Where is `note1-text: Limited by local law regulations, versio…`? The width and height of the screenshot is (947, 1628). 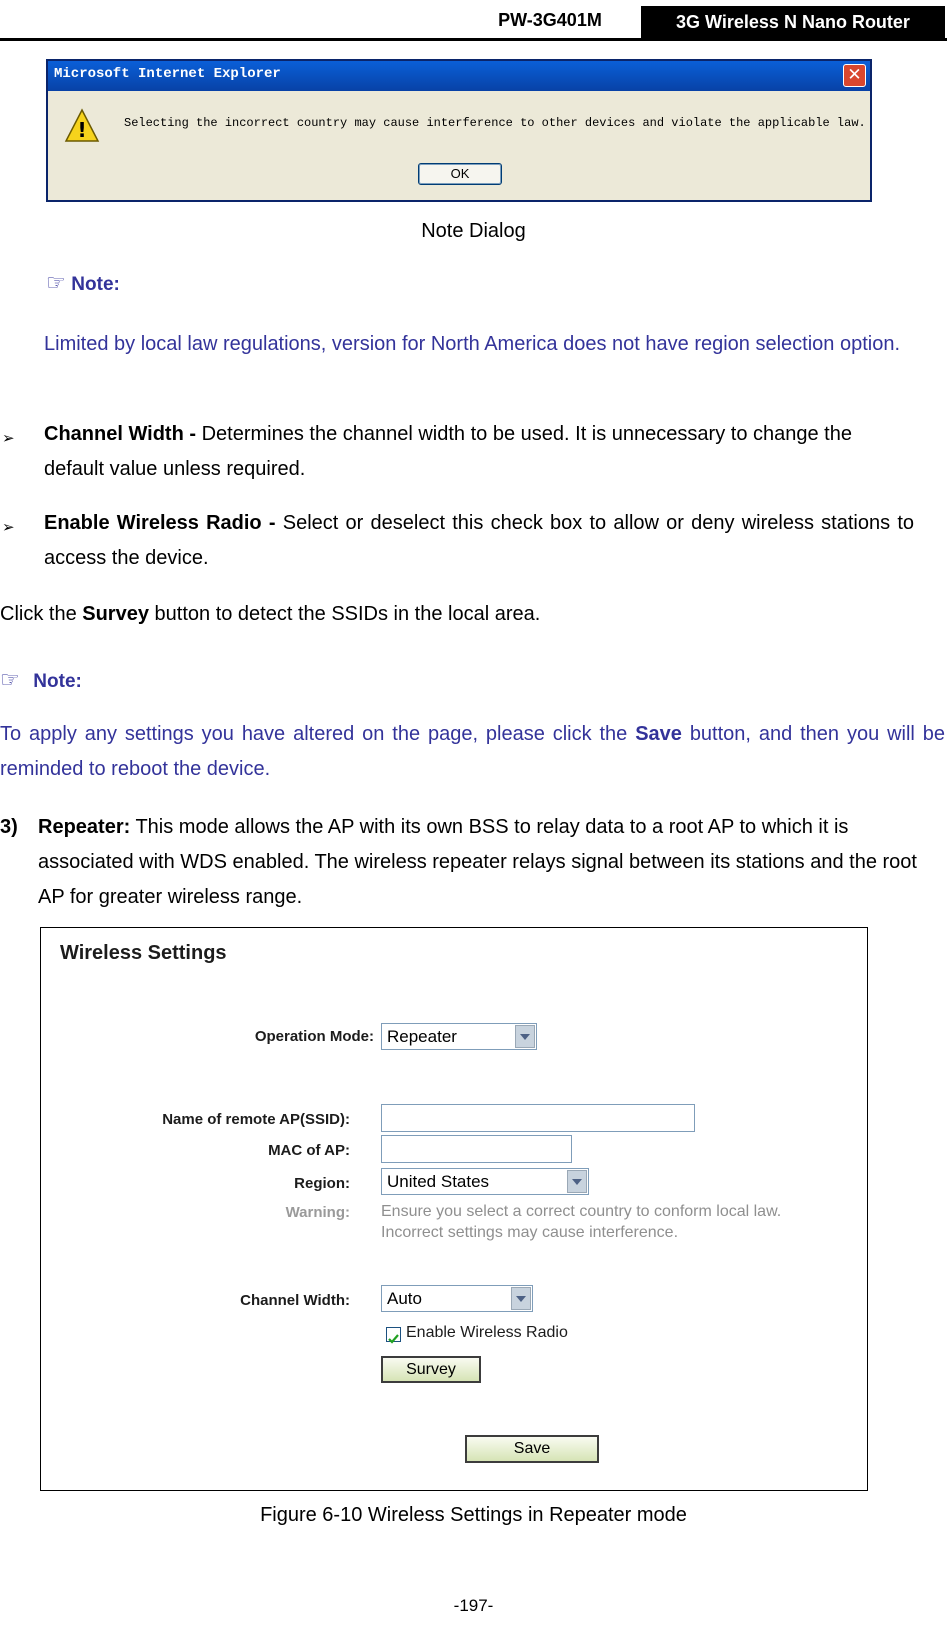 note1-text: Limited by local law regulations, versio… is located at coordinates (472, 344).